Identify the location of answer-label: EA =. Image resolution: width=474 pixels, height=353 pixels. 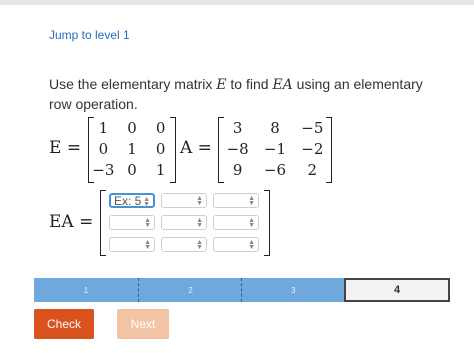
(71, 222).